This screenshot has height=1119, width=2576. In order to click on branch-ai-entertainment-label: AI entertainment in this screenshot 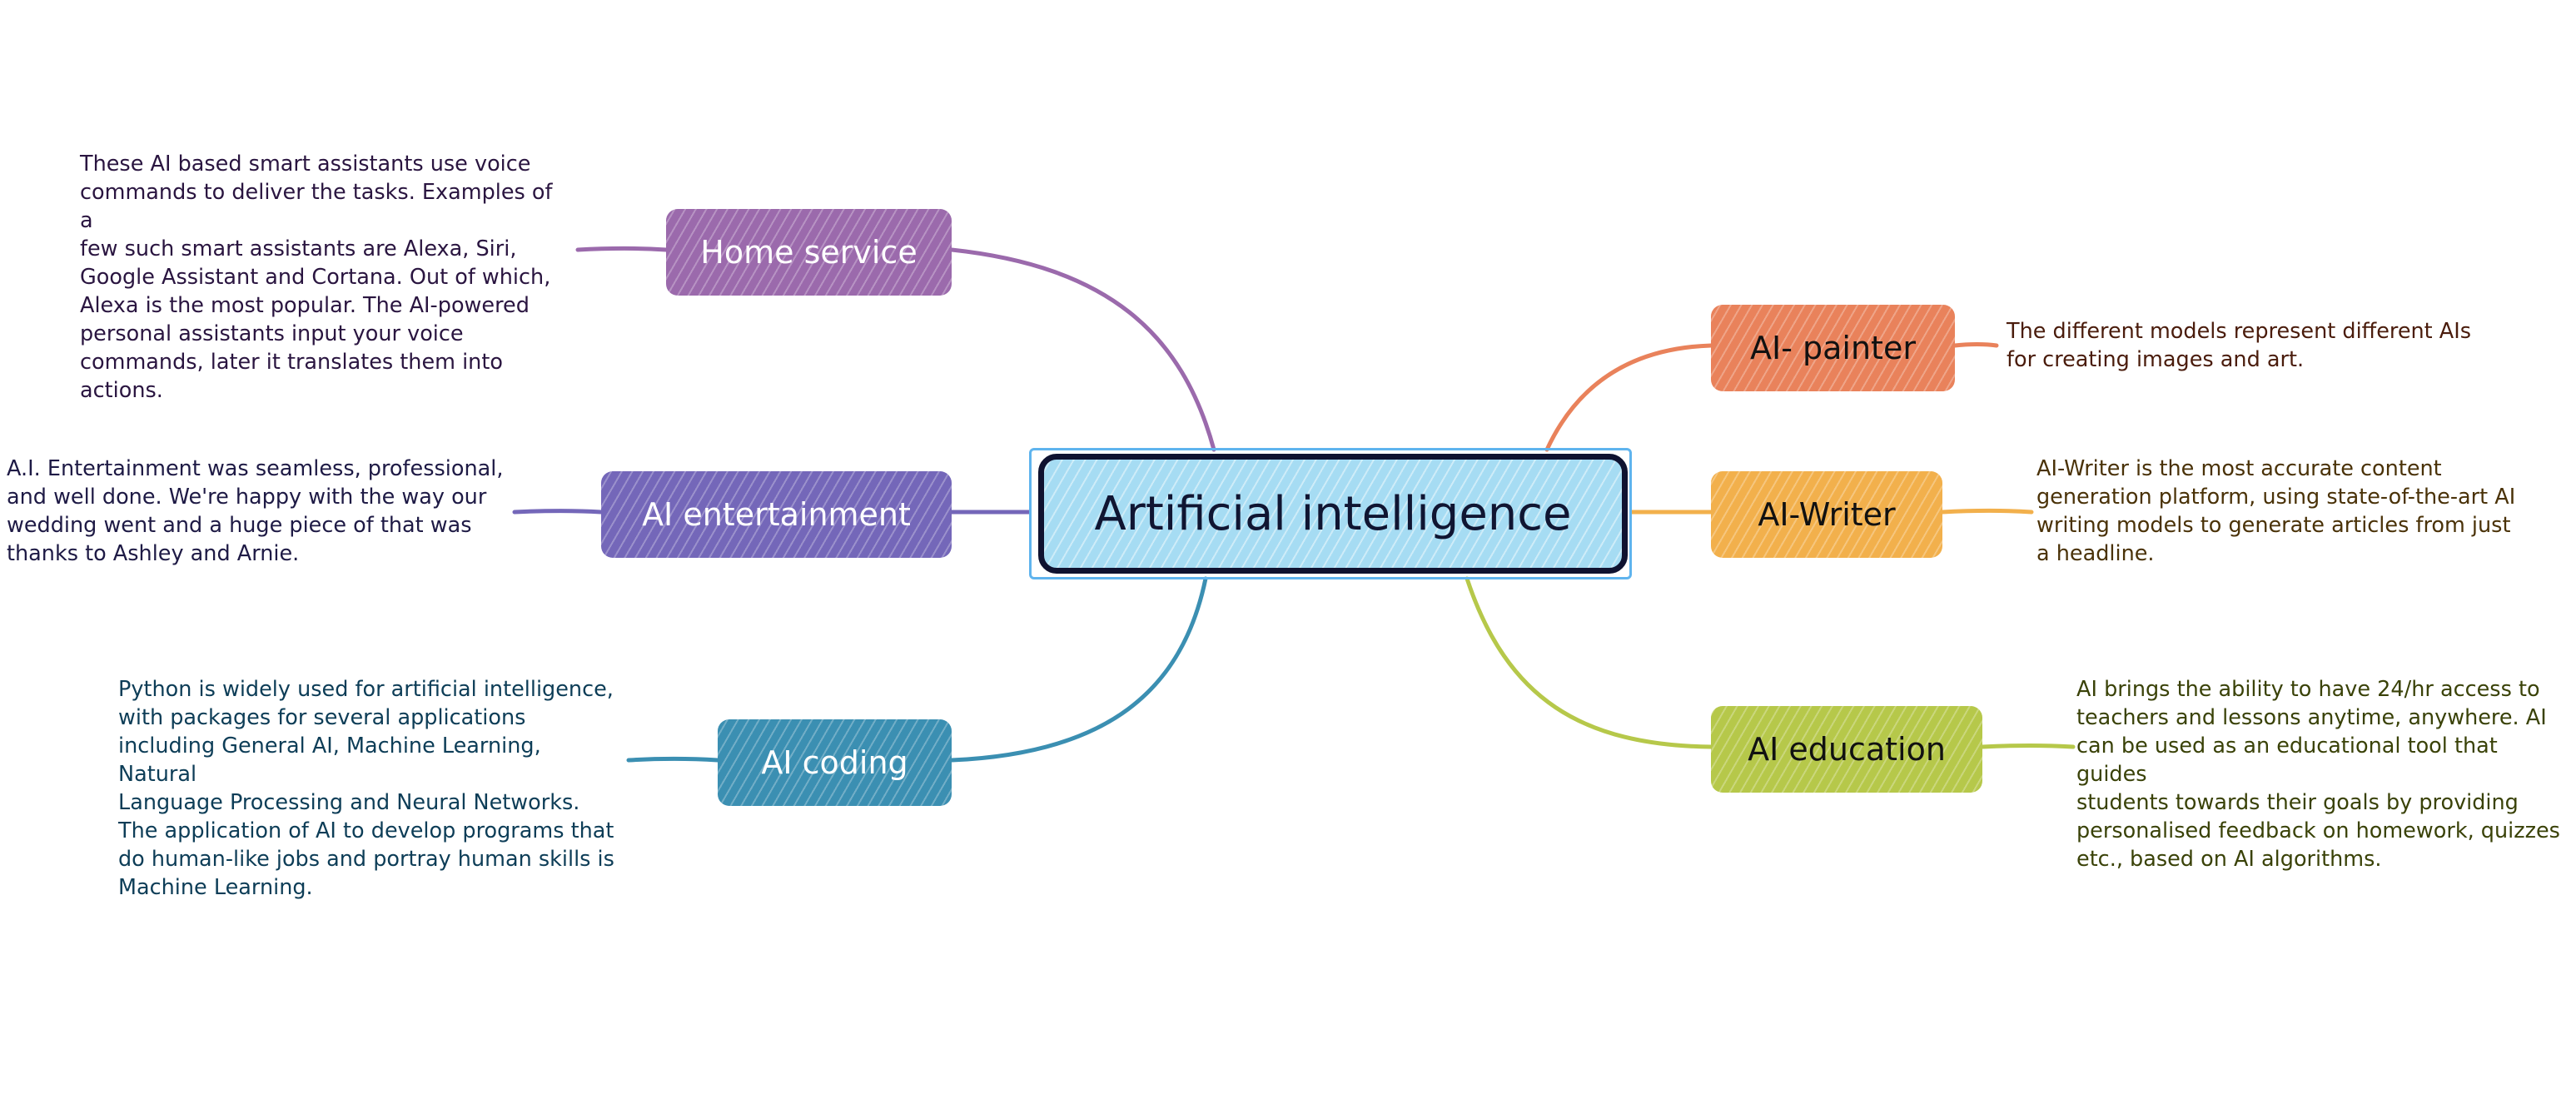, I will do `click(776, 514)`.